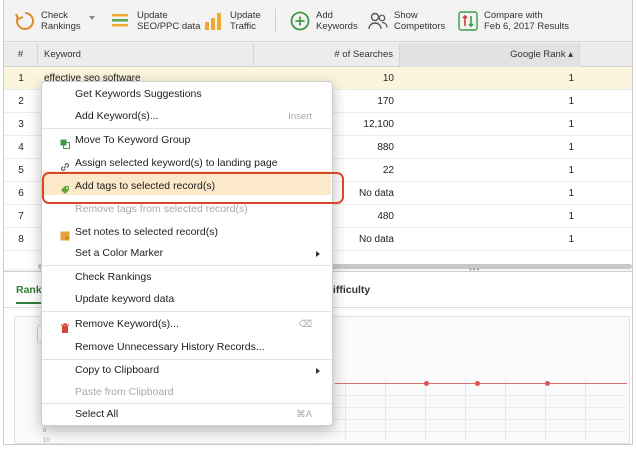 Image resolution: width=636 pixels, height=449 pixels. I want to click on show-competitors-button: Show Competitors, so click(406, 21).